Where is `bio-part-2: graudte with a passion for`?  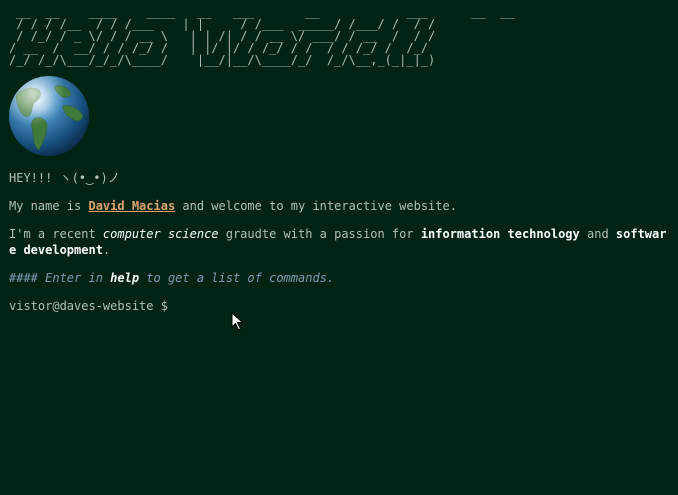 bio-part-2: graudte with a passion for is located at coordinates (319, 234).